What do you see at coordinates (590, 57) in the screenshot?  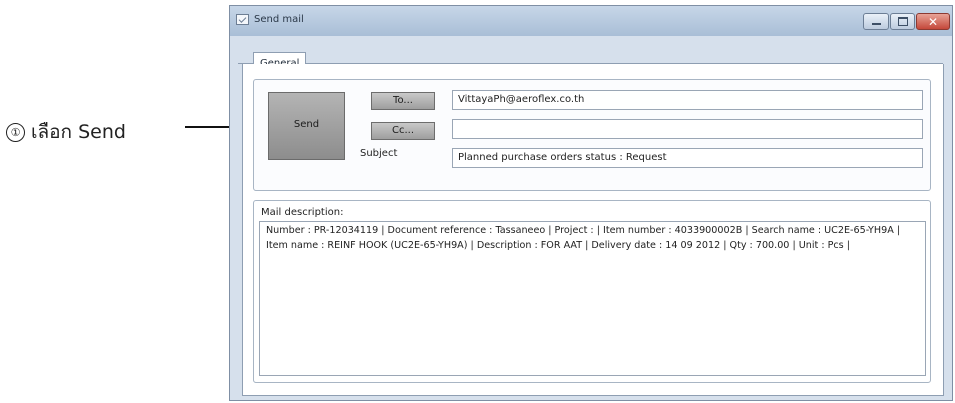 I see `tab-strip: General` at bounding box center [590, 57].